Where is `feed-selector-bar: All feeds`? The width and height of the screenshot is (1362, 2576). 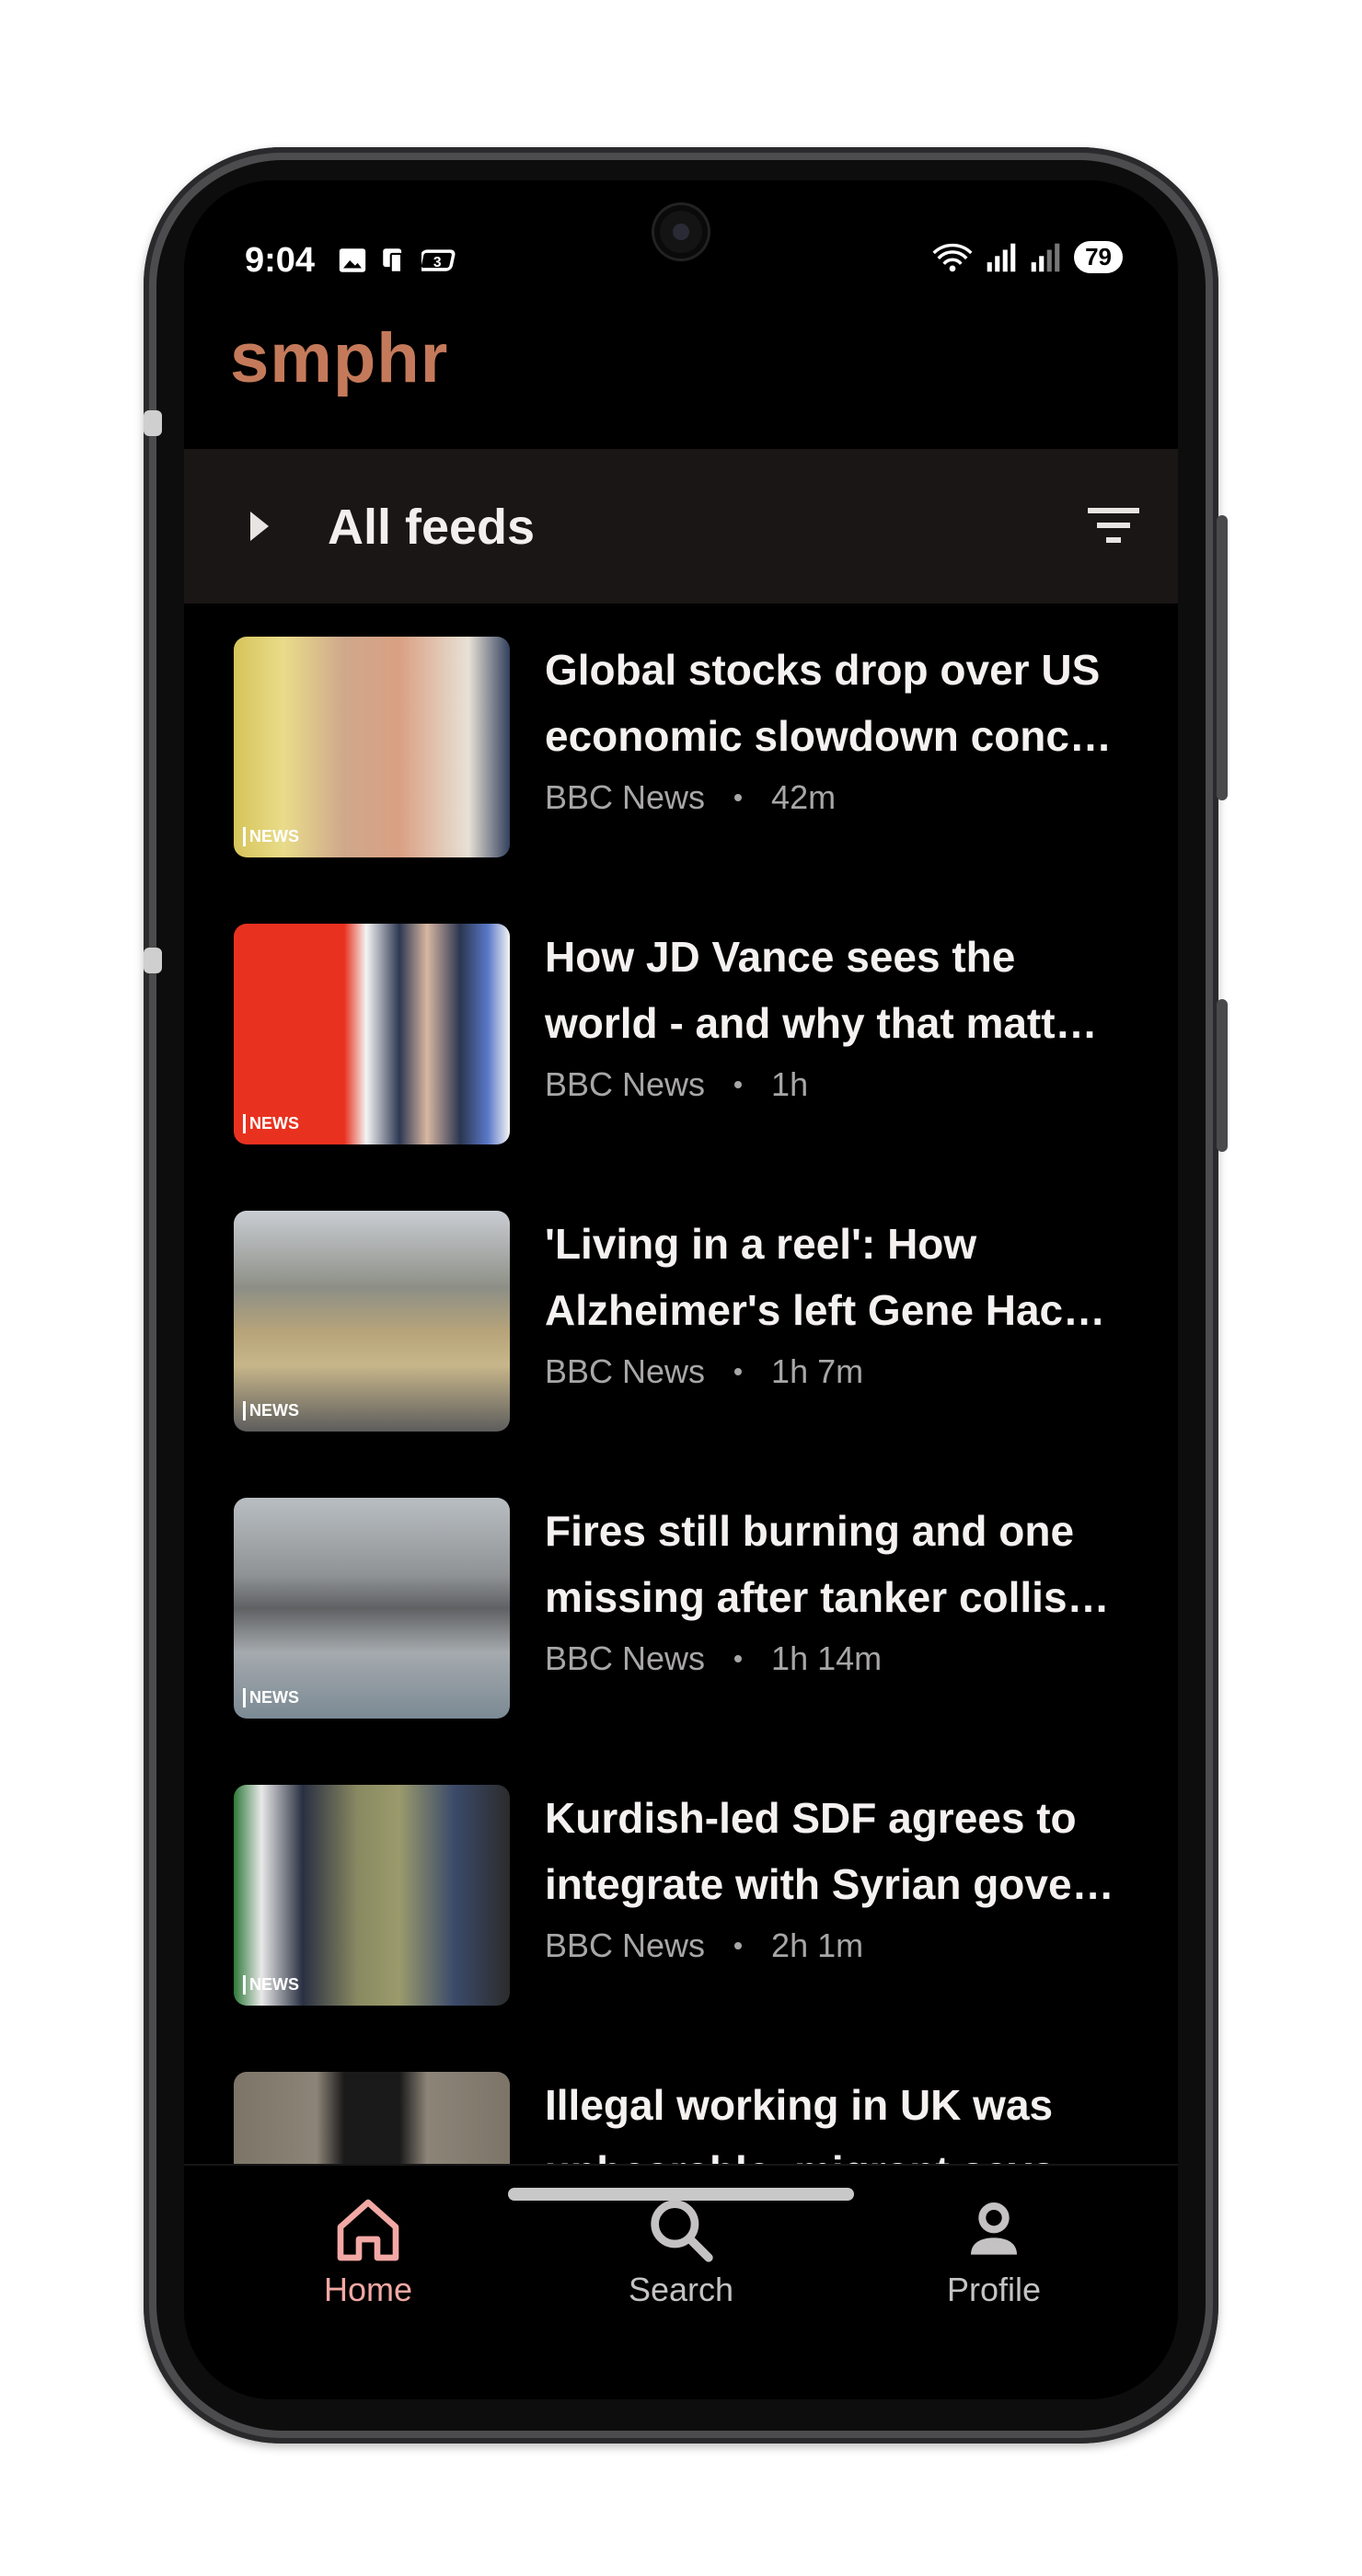 feed-selector-bar: All feeds is located at coordinates (681, 526).